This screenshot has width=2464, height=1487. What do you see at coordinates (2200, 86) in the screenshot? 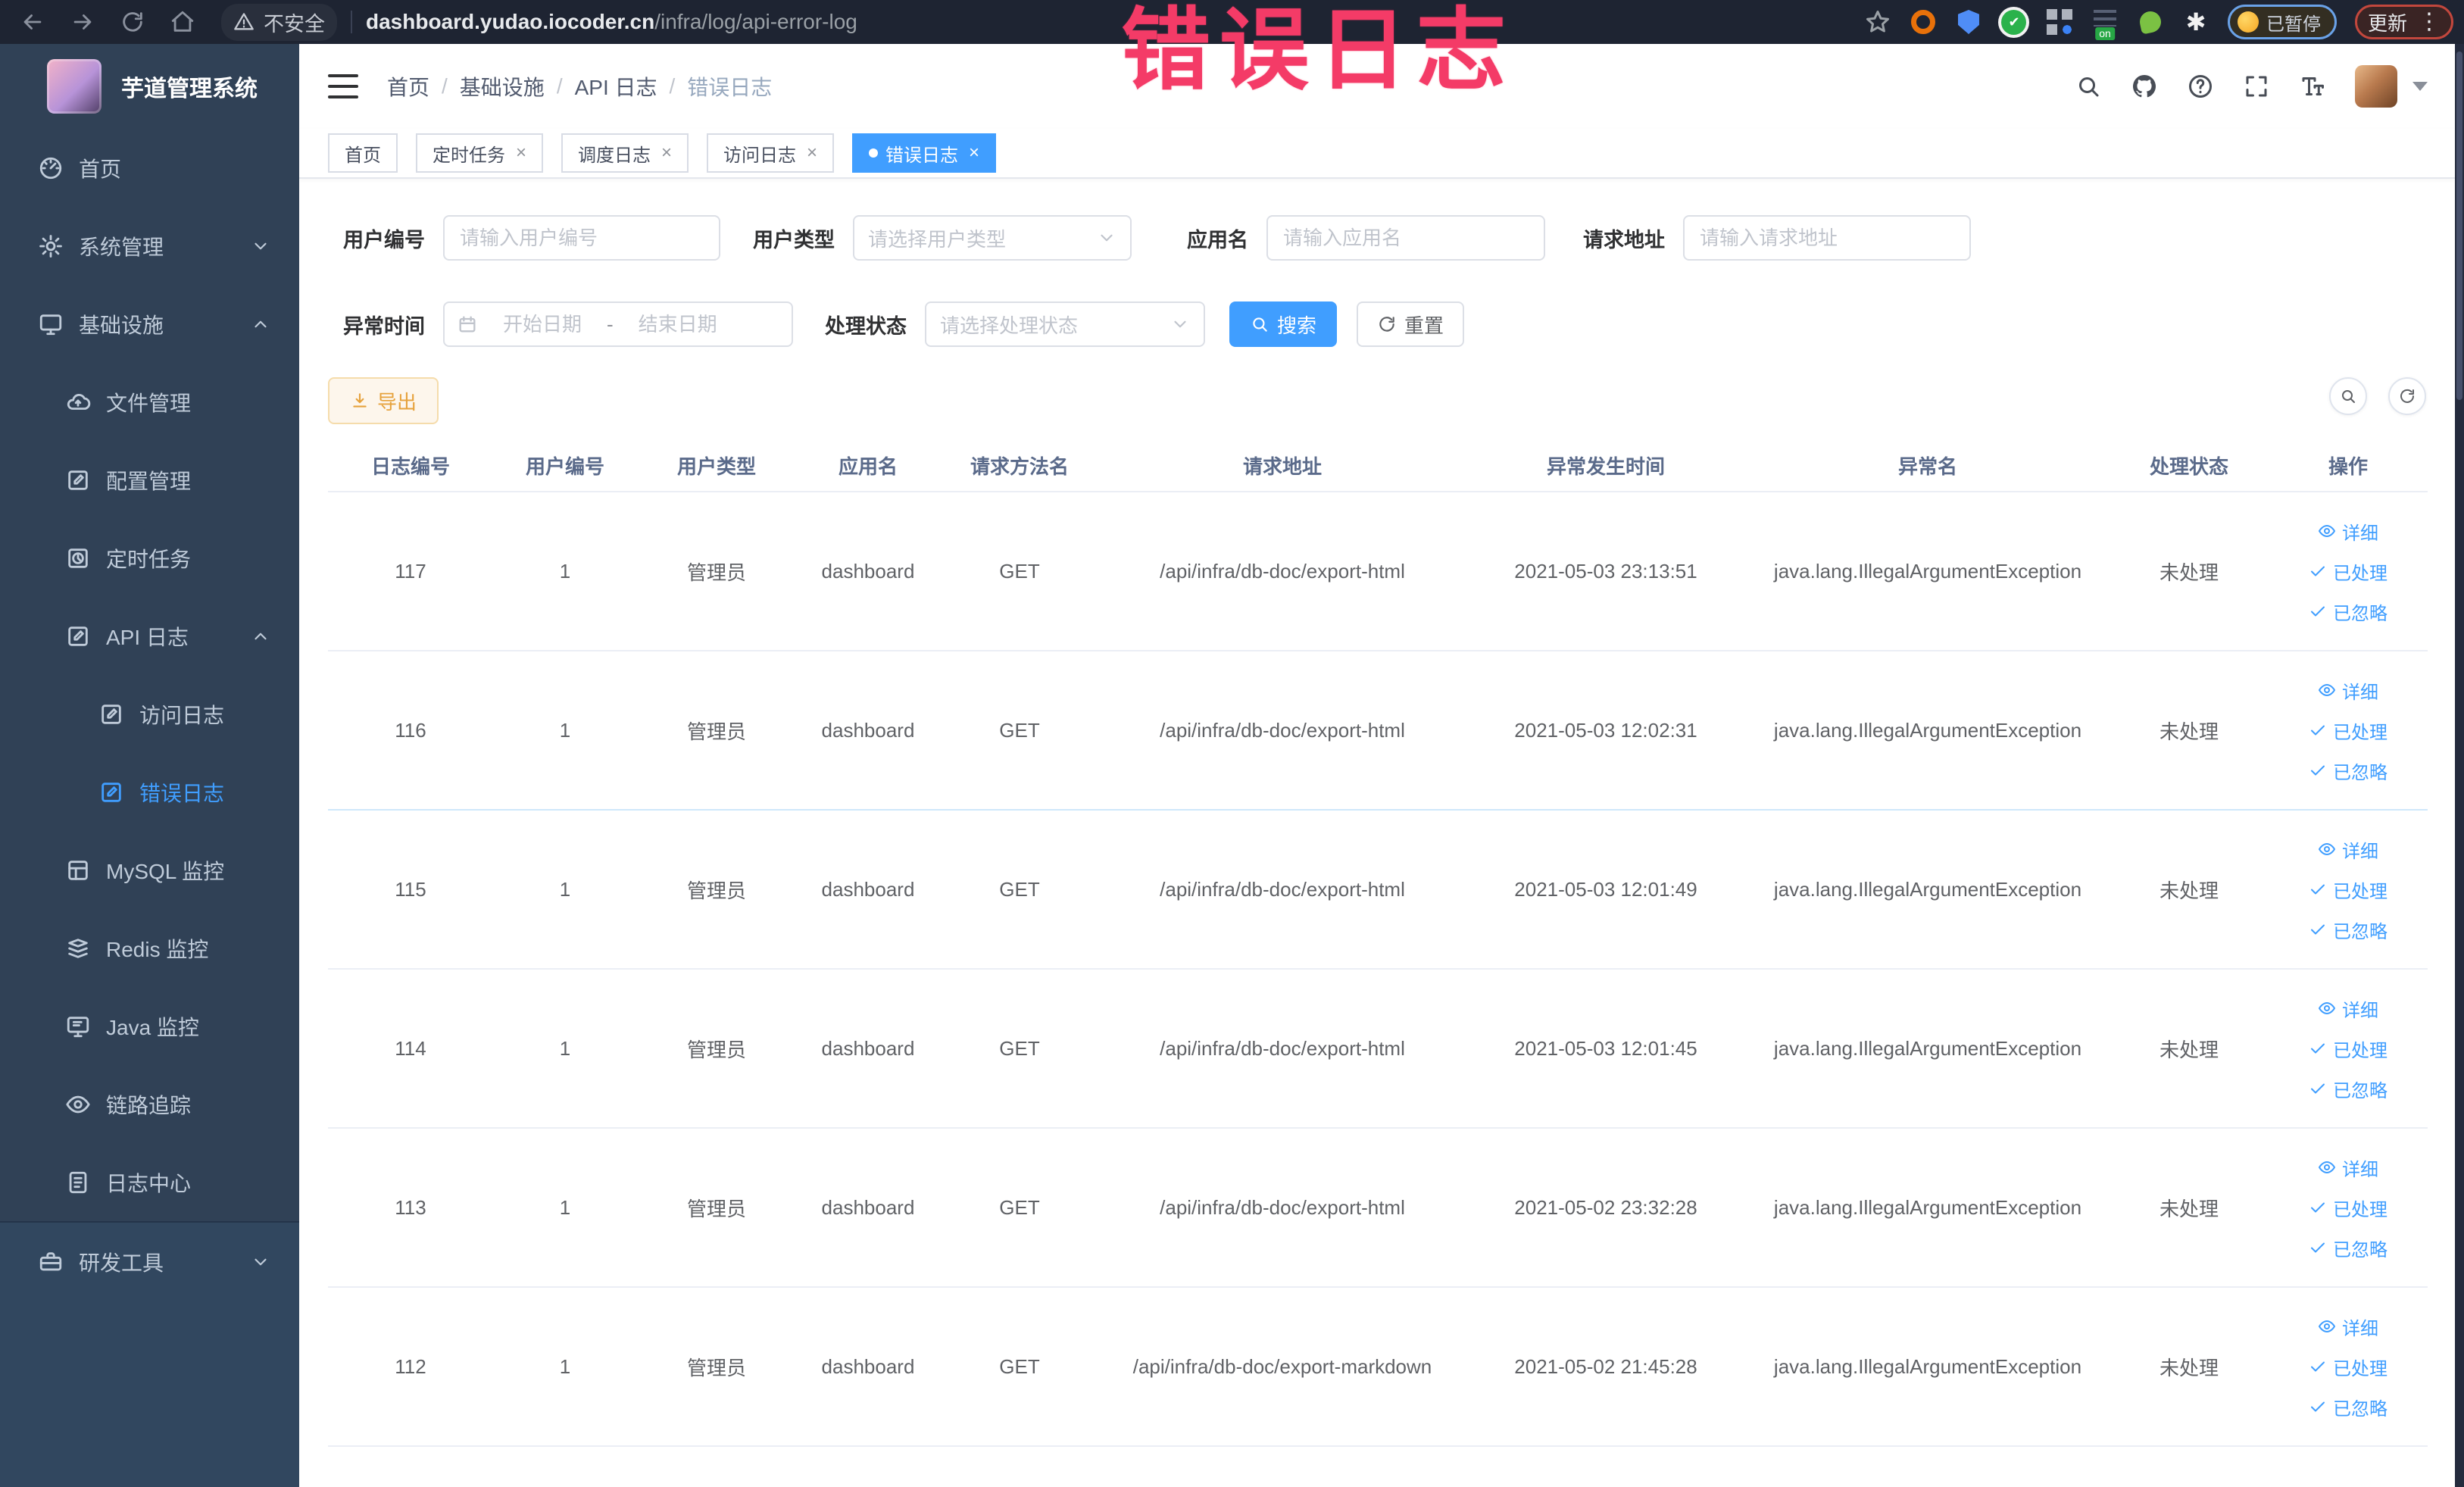
I see `question-icon` at bounding box center [2200, 86].